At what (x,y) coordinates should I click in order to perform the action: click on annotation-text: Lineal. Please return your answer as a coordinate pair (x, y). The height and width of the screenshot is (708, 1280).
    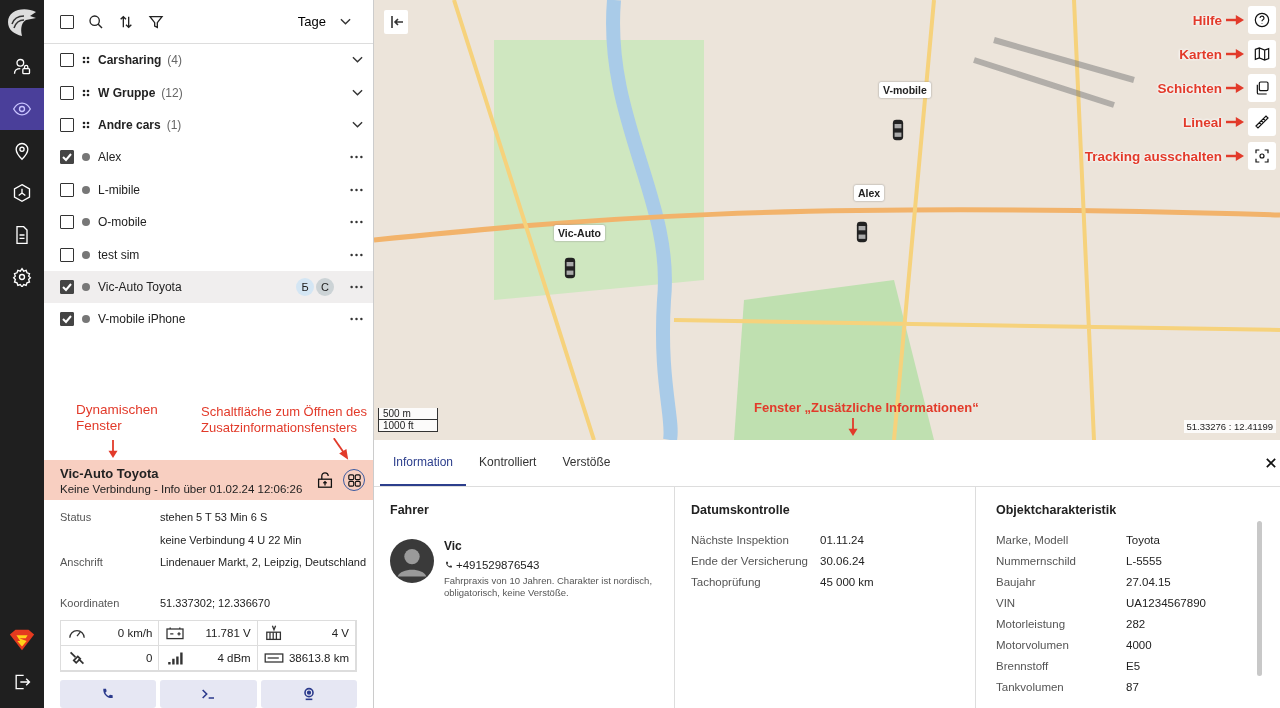
    Looking at the image, I should click on (1202, 122).